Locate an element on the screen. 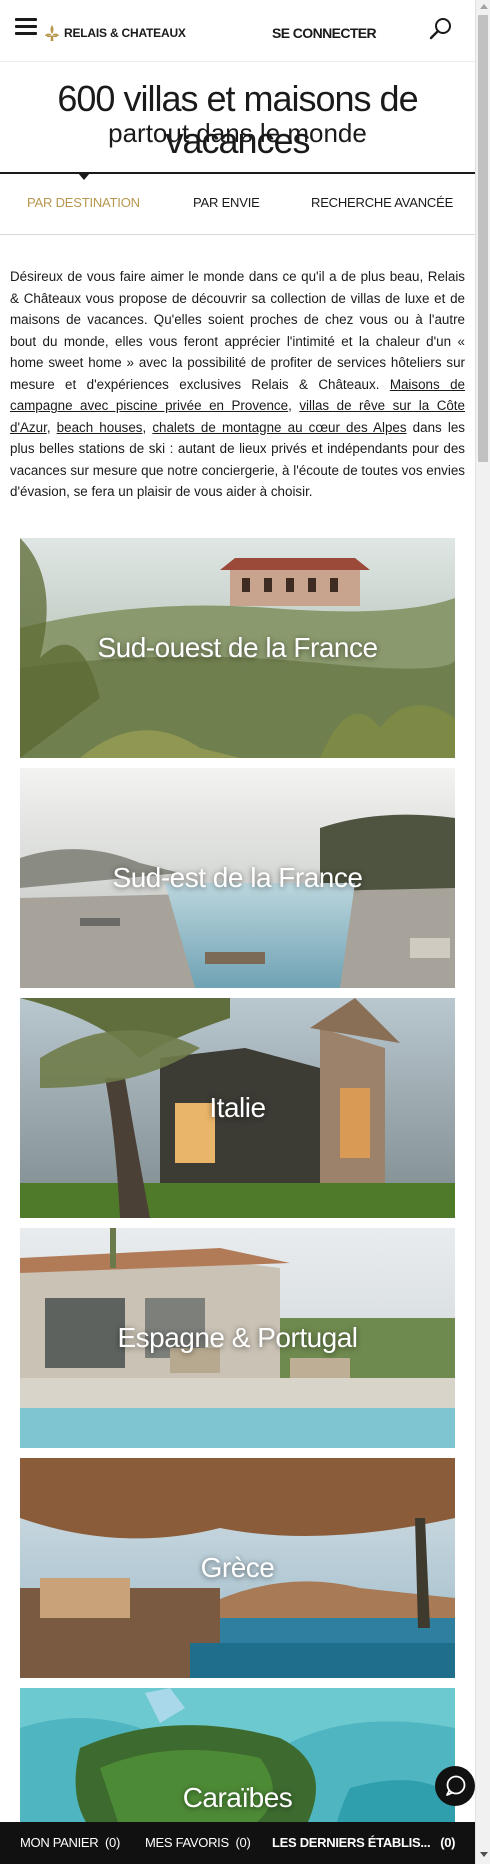 The width and height of the screenshot is (490, 1864). chat-icon is located at coordinates (456, 1785).